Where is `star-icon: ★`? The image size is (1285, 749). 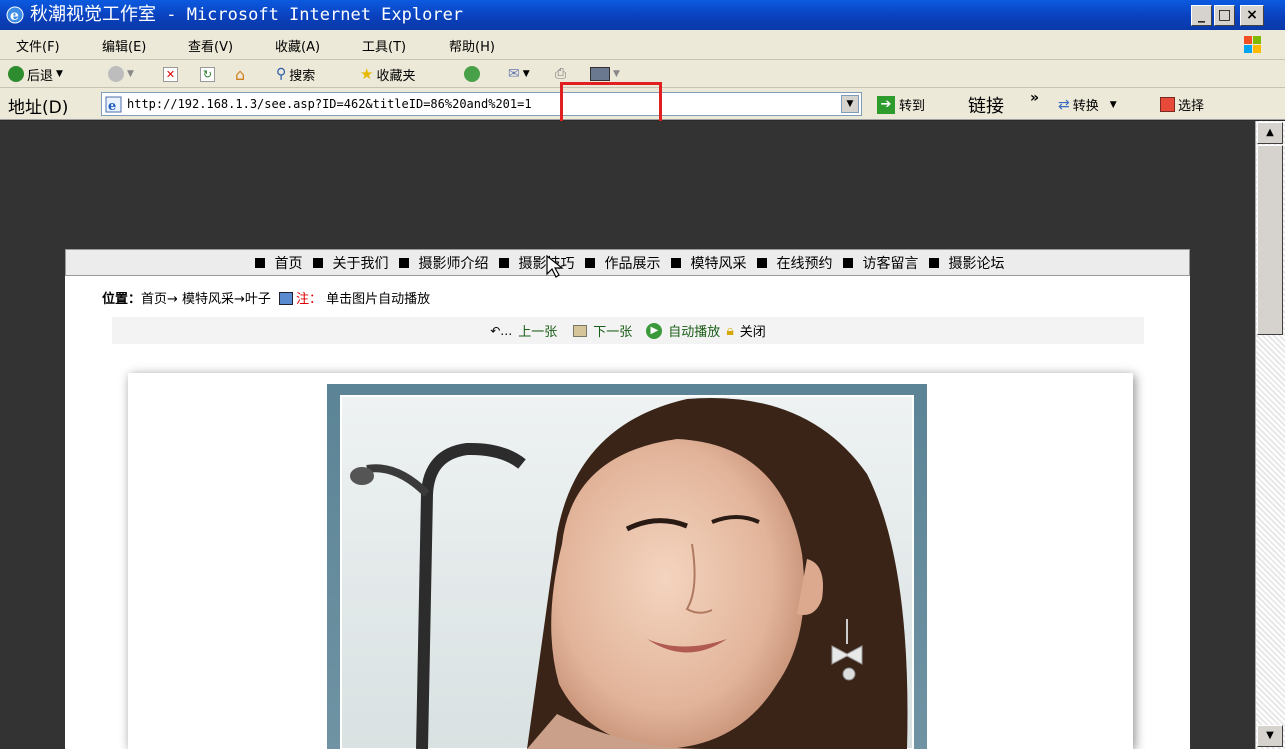 star-icon: ★ is located at coordinates (367, 74).